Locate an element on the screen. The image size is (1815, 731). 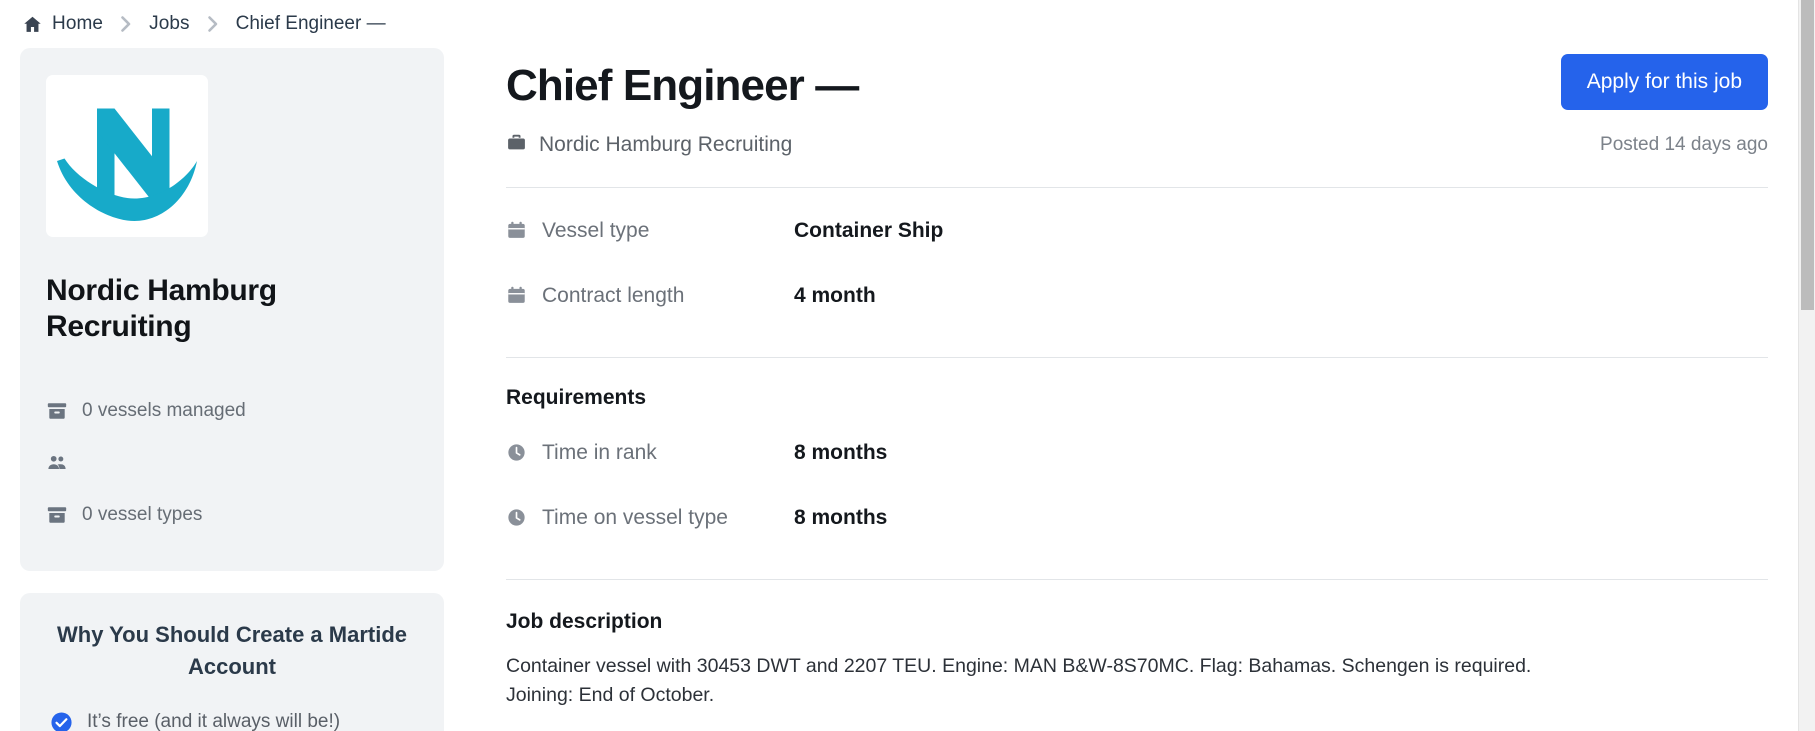
company-name: Nordic Hamburg Recruiting is located at coordinates (161, 308).